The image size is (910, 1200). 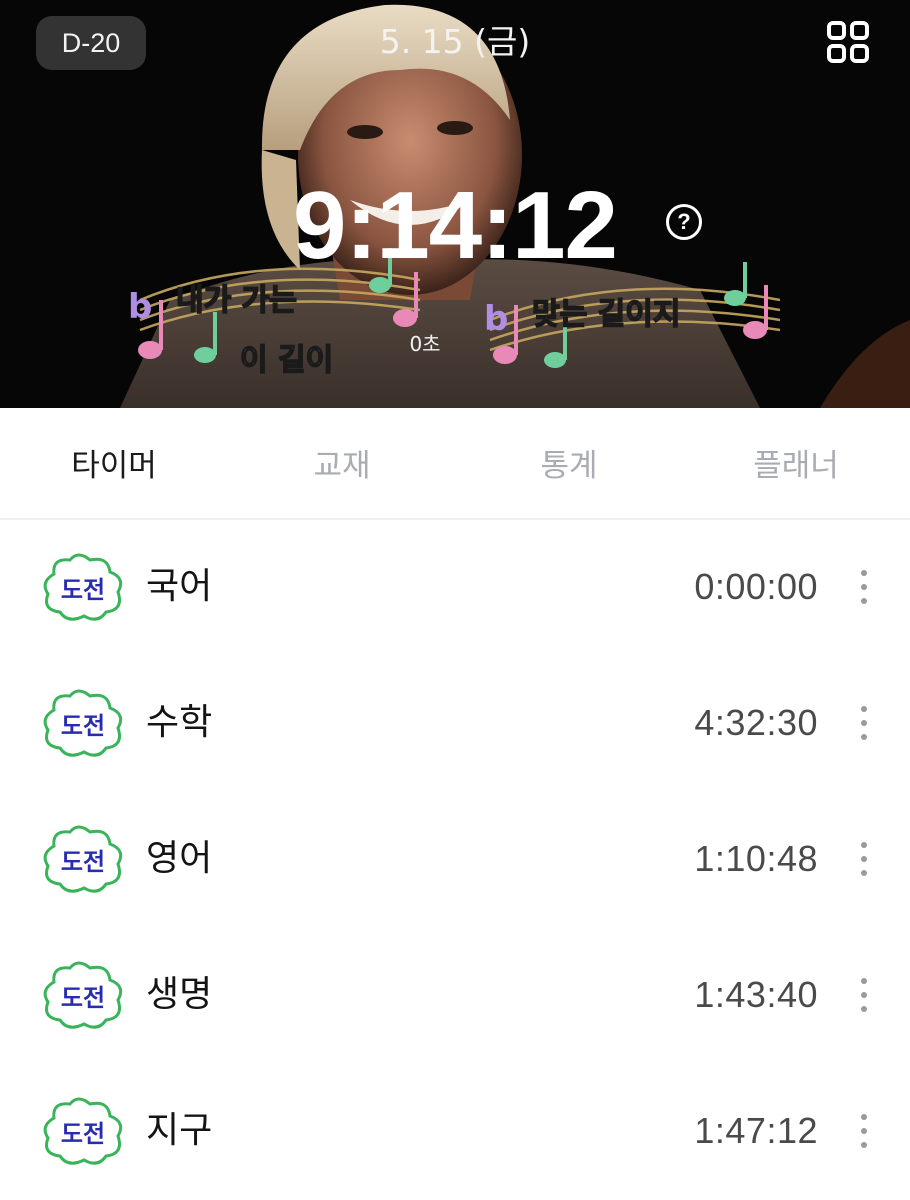 What do you see at coordinates (455, 590) in the screenshot?
I see `subject-row: 도전 국어 0:00:00` at bounding box center [455, 590].